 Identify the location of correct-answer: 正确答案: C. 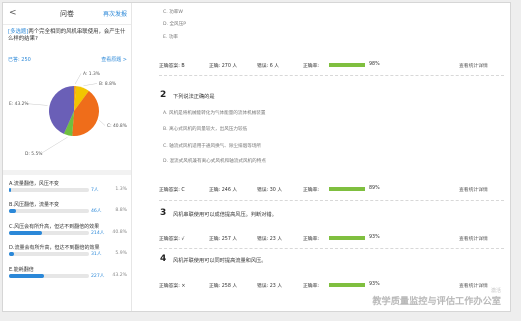
(172, 190).